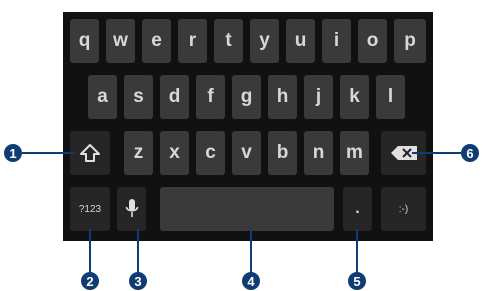 The image size is (488, 291). I want to click on key-r: r, so click(192, 41).